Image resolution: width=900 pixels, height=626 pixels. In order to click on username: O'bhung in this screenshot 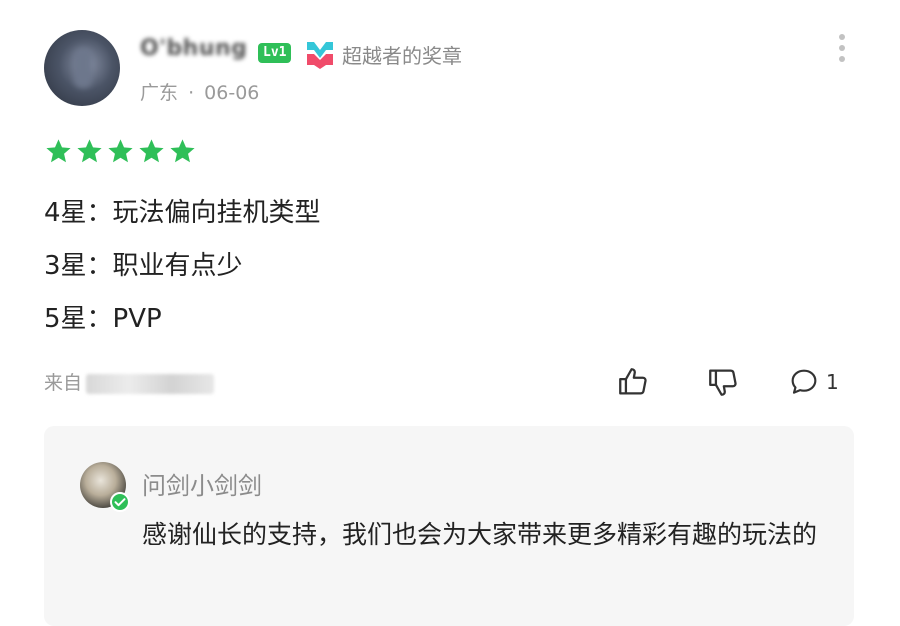, I will do `click(193, 48)`.